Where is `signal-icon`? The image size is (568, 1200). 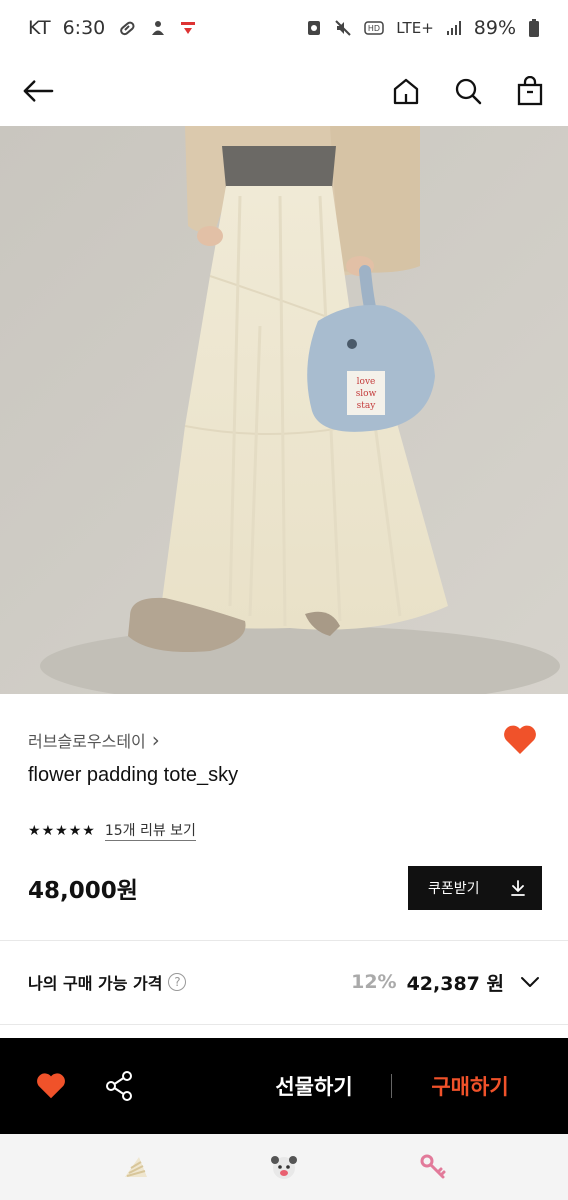
signal-icon is located at coordinates (453, 28).